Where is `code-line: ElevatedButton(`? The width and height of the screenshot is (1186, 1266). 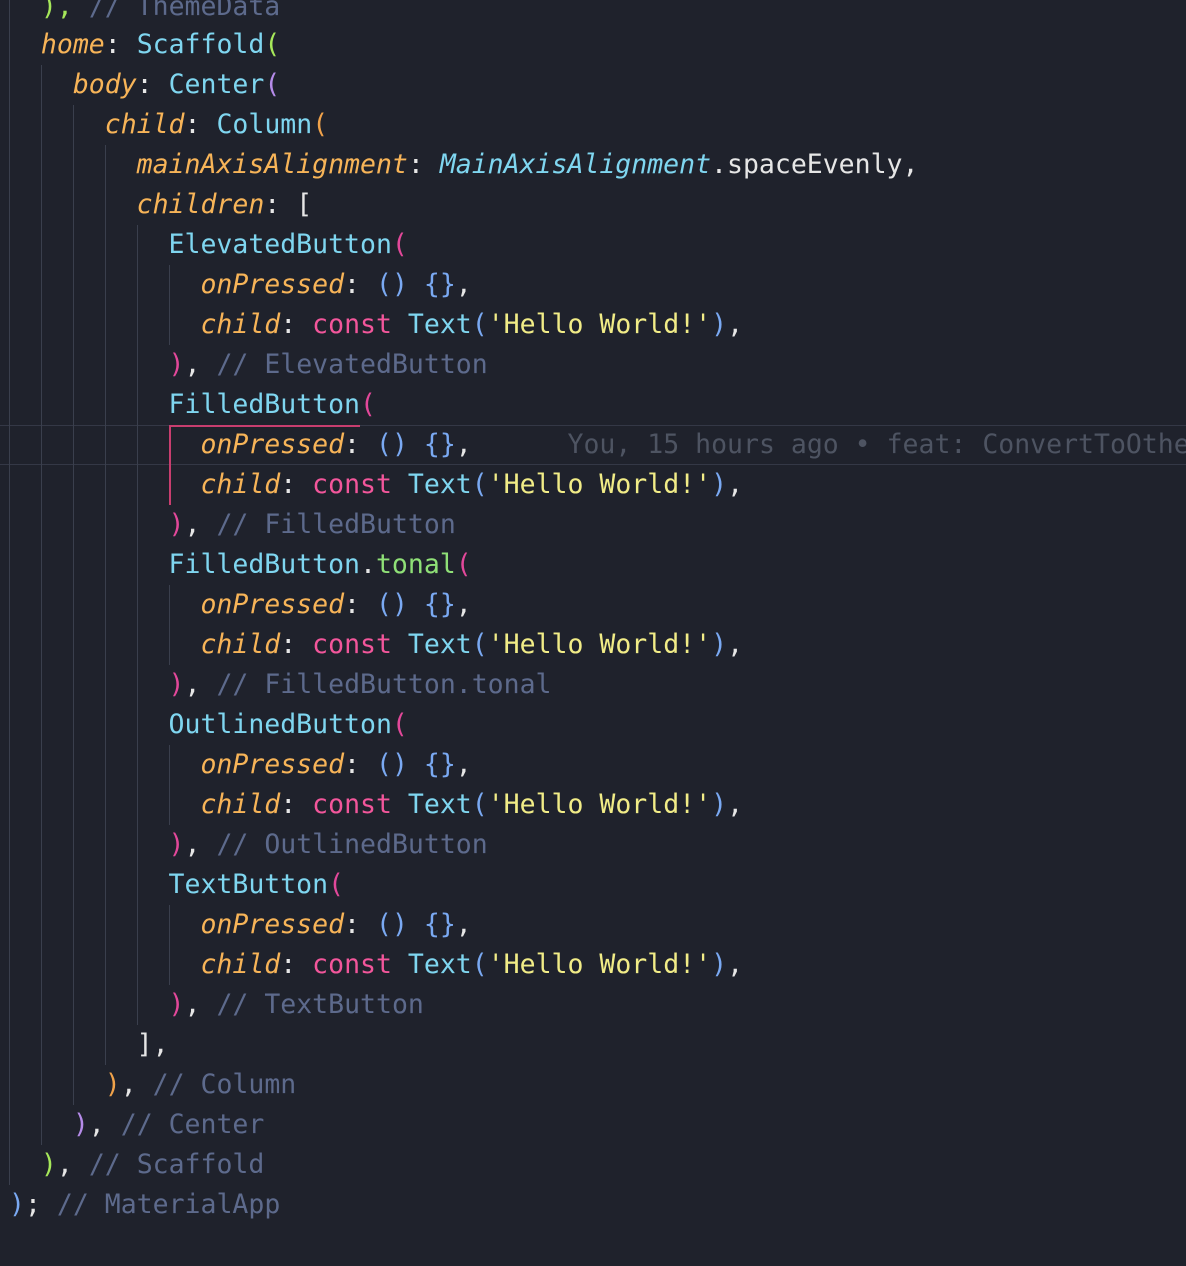 code-line: ElevatedButton( is located at coordinates (208, 245).